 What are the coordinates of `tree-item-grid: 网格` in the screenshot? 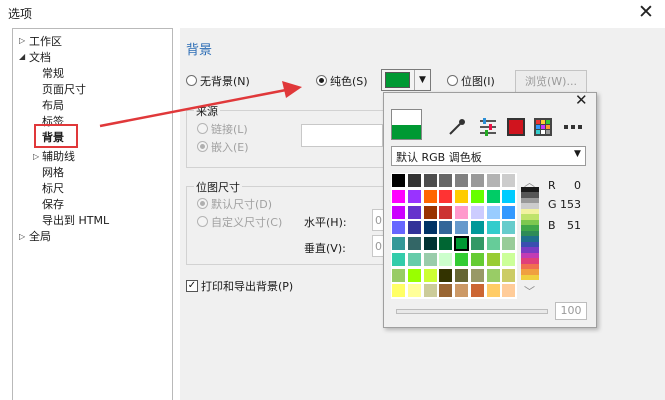 It's located at (53, 172).